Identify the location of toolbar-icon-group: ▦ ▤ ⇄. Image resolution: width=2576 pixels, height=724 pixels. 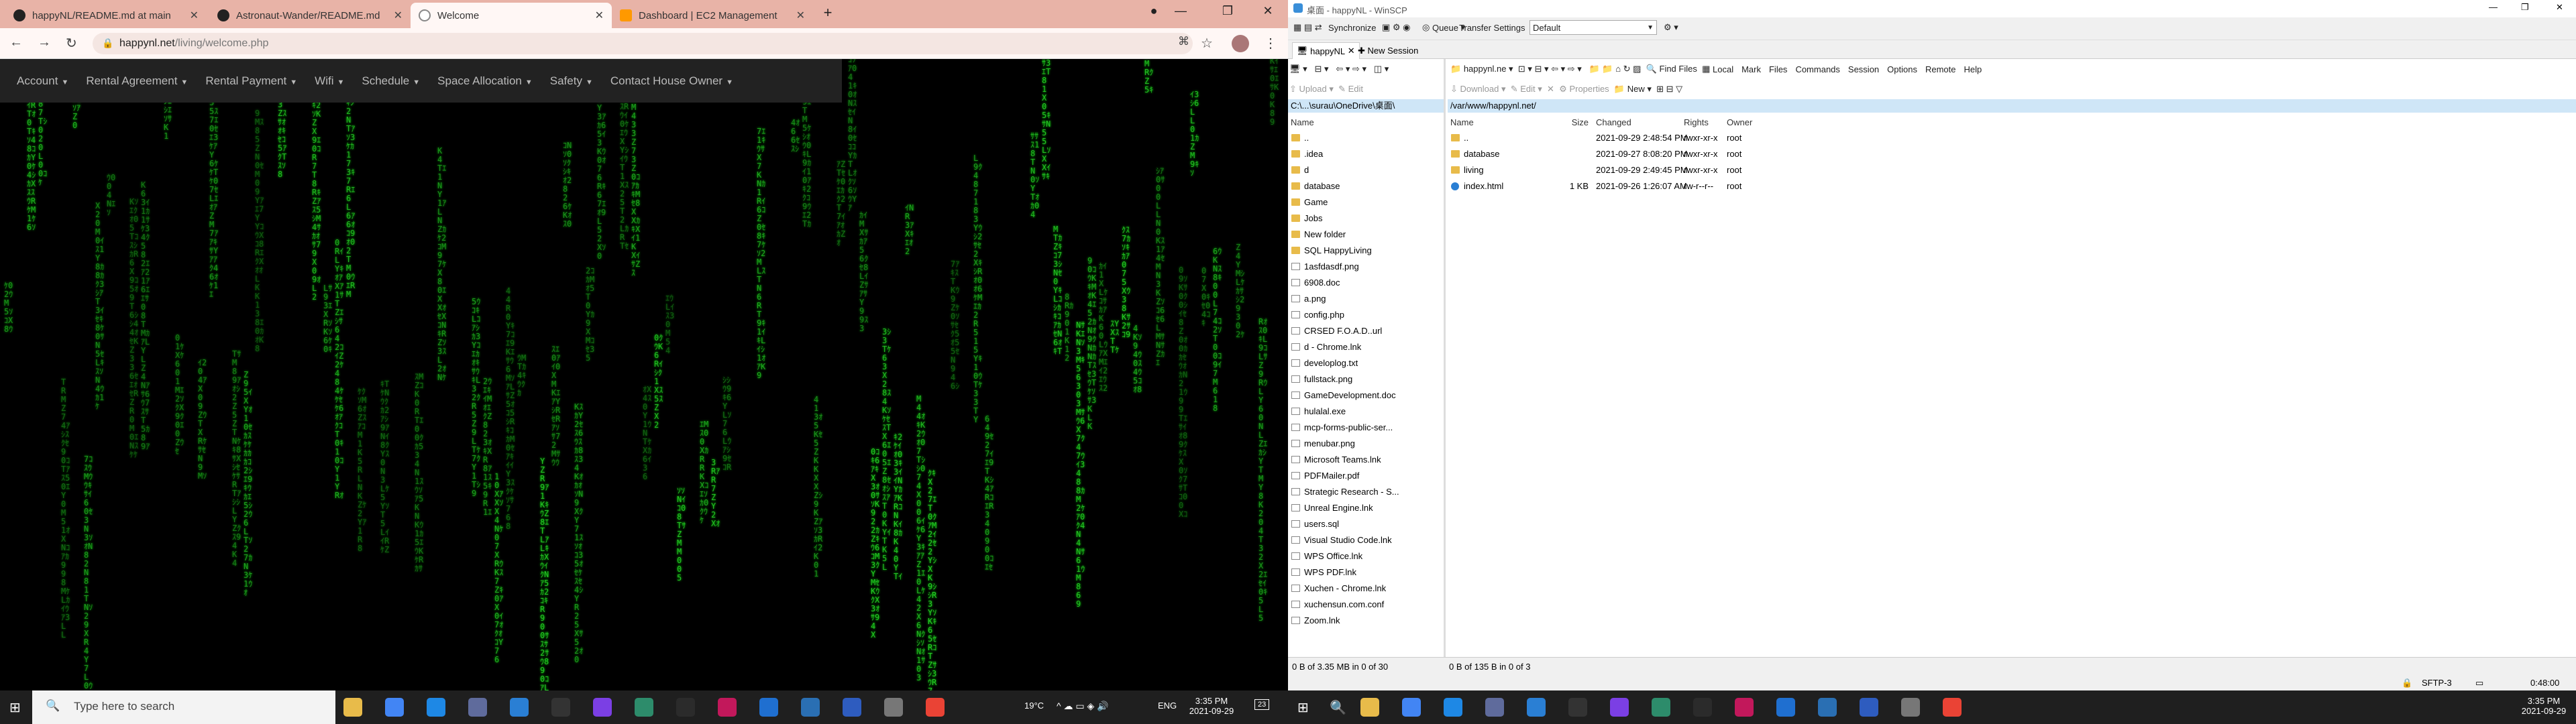
(1307, 27).